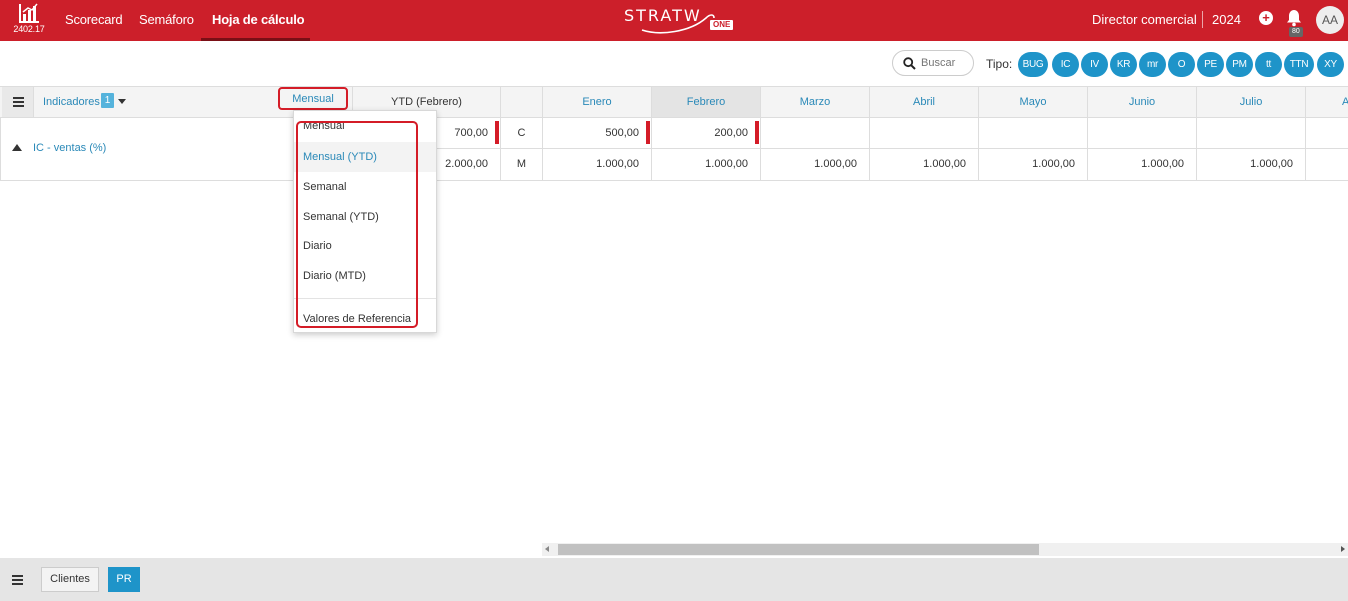 The height and width of the screenshot is (601, 1348). I want to click on search-box, so click(933, 63).